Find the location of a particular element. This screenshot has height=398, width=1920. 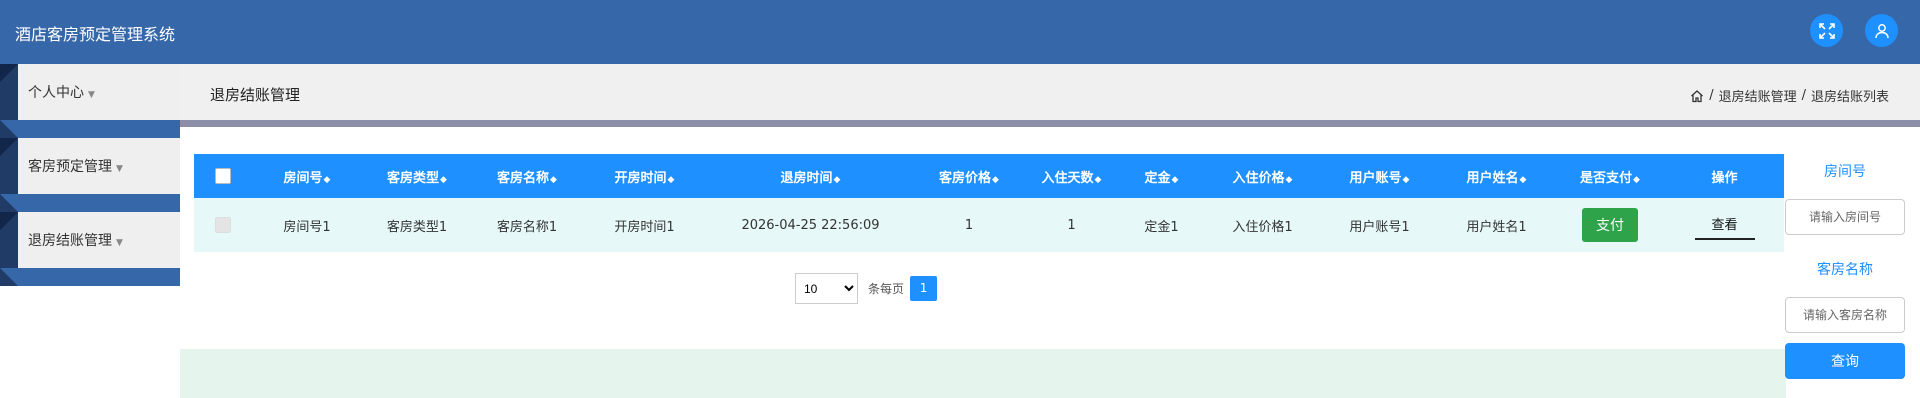

pagination: 10 条每页 1 is located at coordinates (866, 288).